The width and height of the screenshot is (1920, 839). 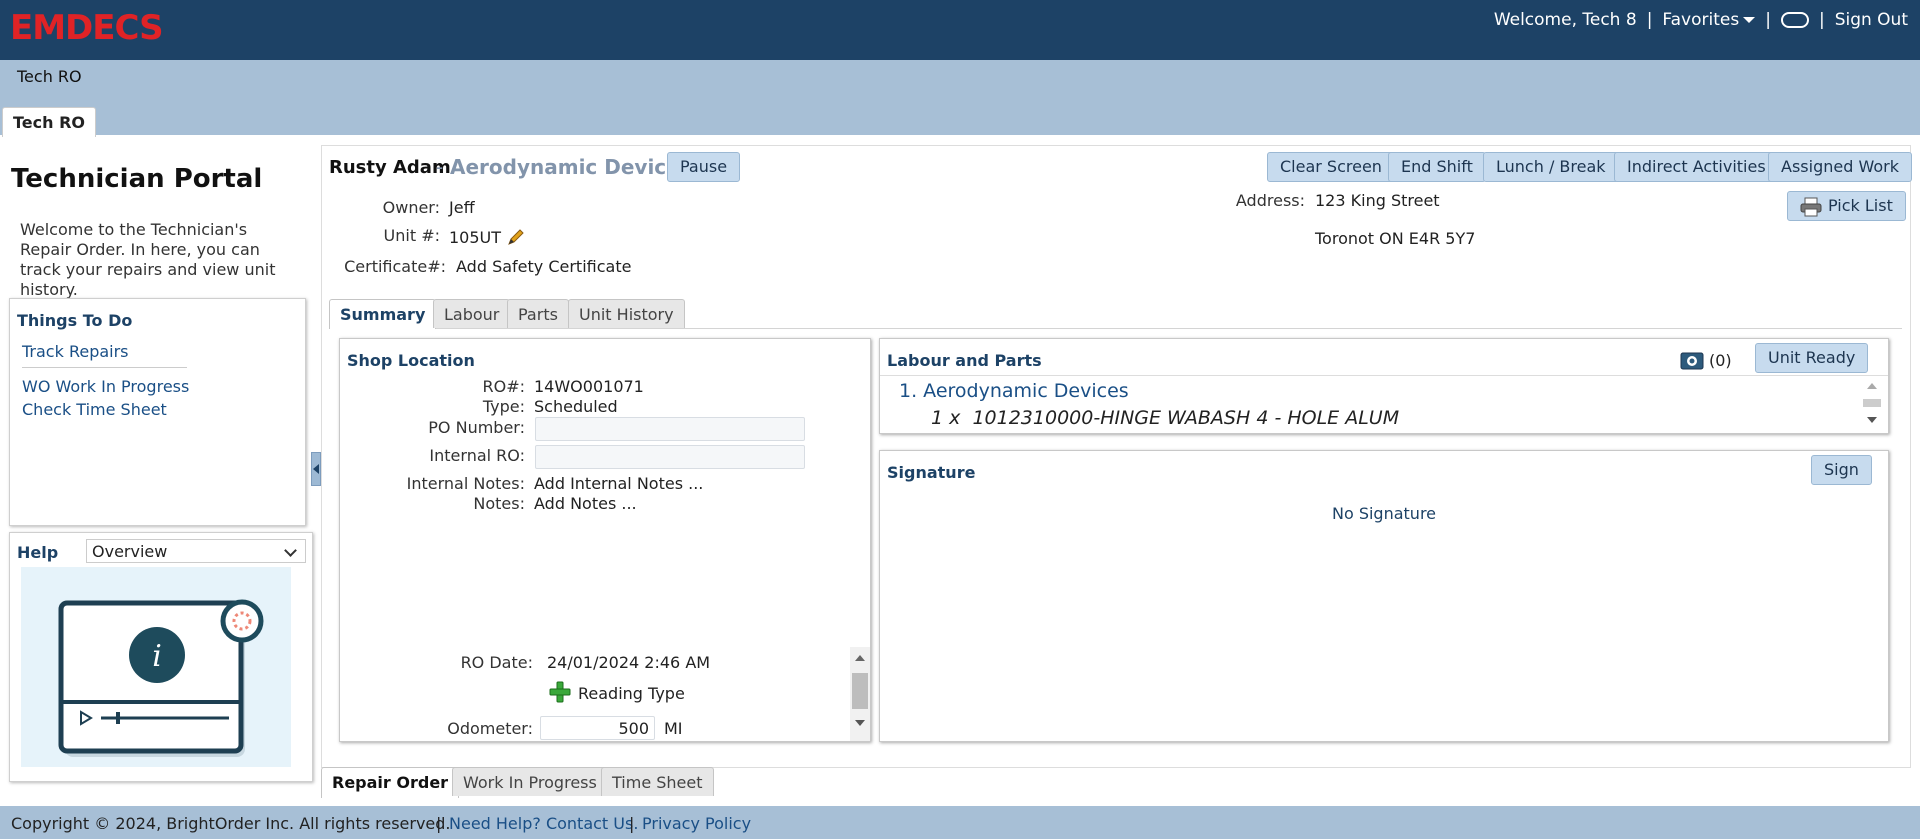 What do you see at coordinates (383, 314) in the screenshot?
I see `tab-summary: Summary` at bounding box center [383, 314].